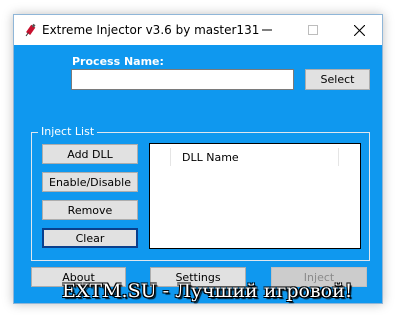  Describe the element at coordinates (337, 79) in the screenshot. I see `select-button: Select` at that location.